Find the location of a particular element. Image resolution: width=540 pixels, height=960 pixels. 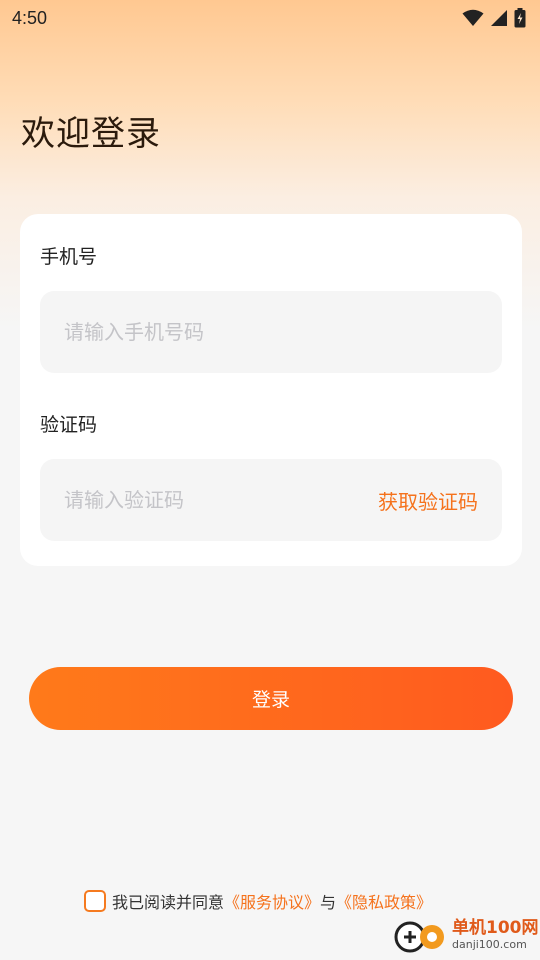

watermark-name: 单机100网 is located at coordinates (495, 928).